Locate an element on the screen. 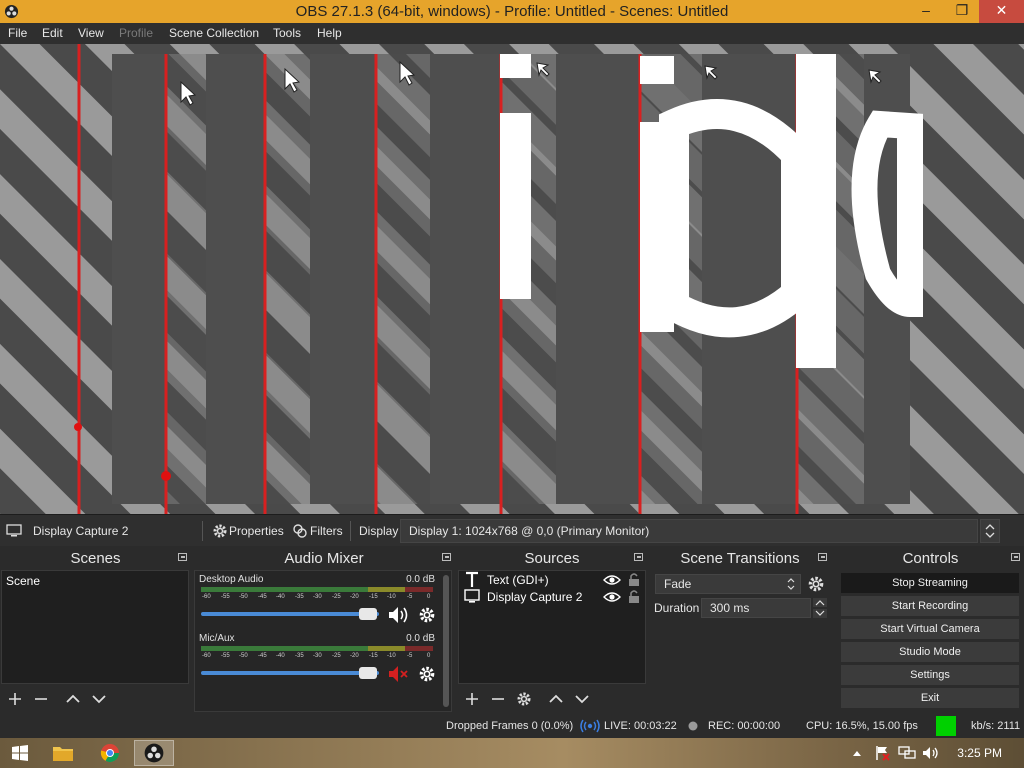 The width and height of the screenshot is (1024, 768). menu-help: Help is located at coordinates (329, 33).